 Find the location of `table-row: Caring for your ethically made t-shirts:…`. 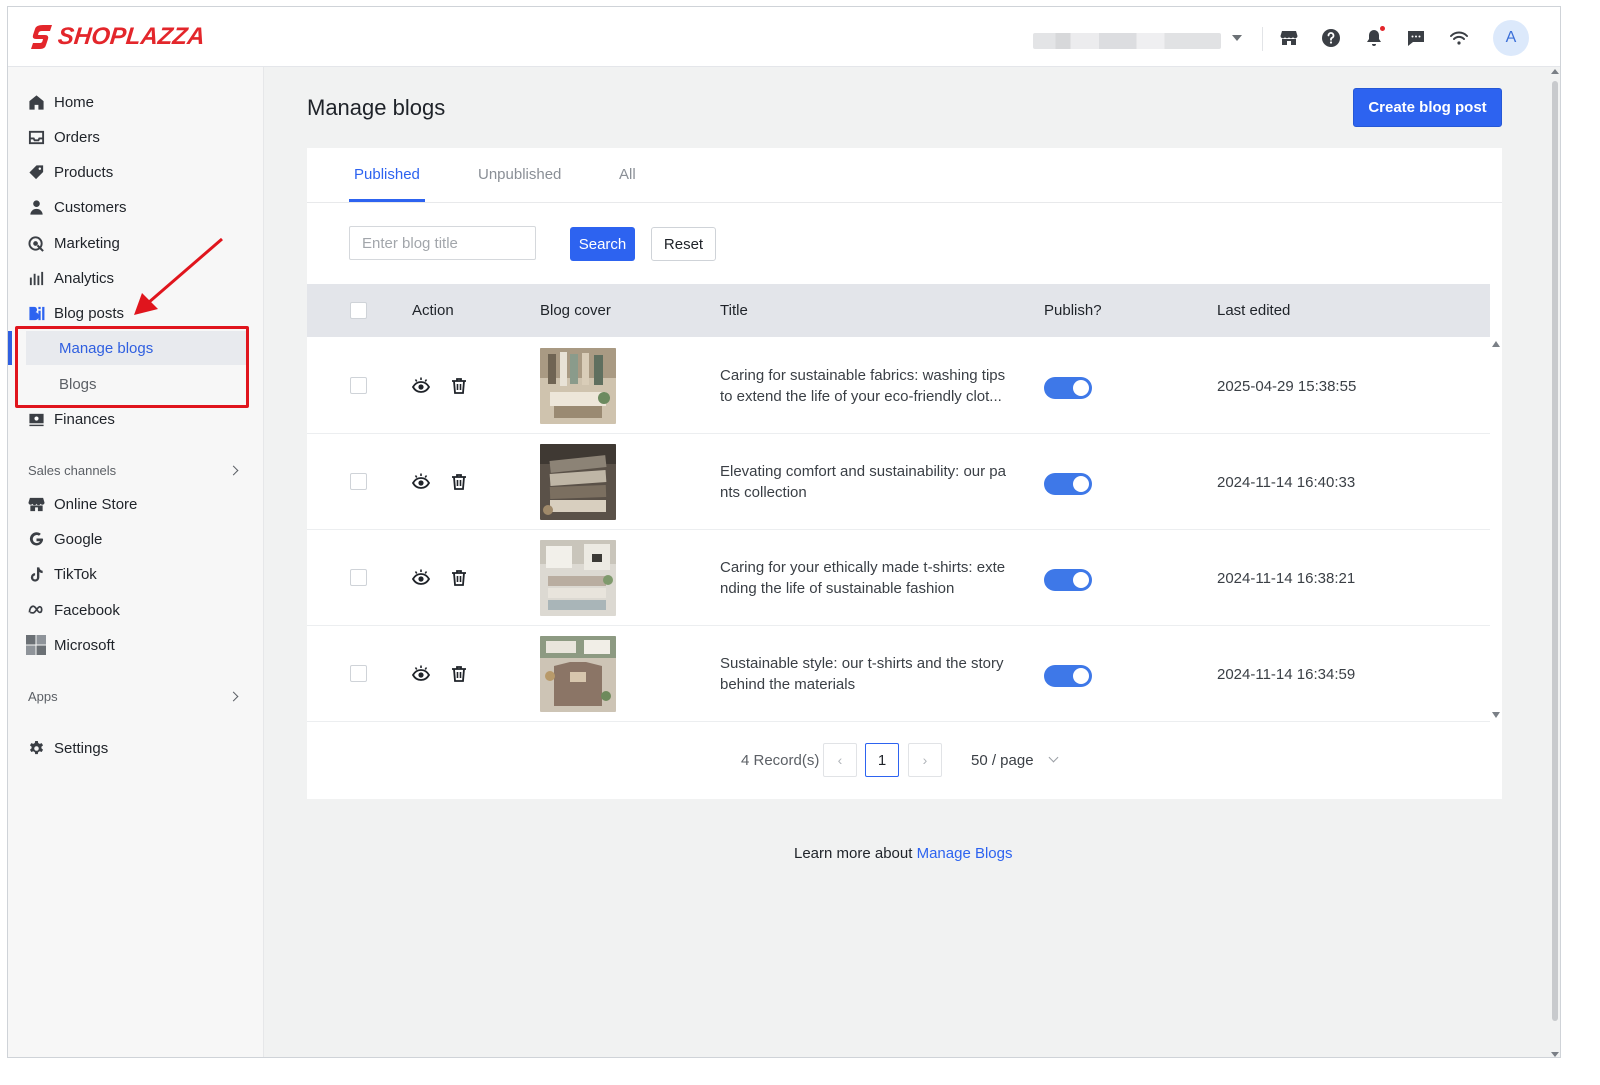

table-row: Caring for your ethically made t-shirts:… is located at coordinates (898, 578).